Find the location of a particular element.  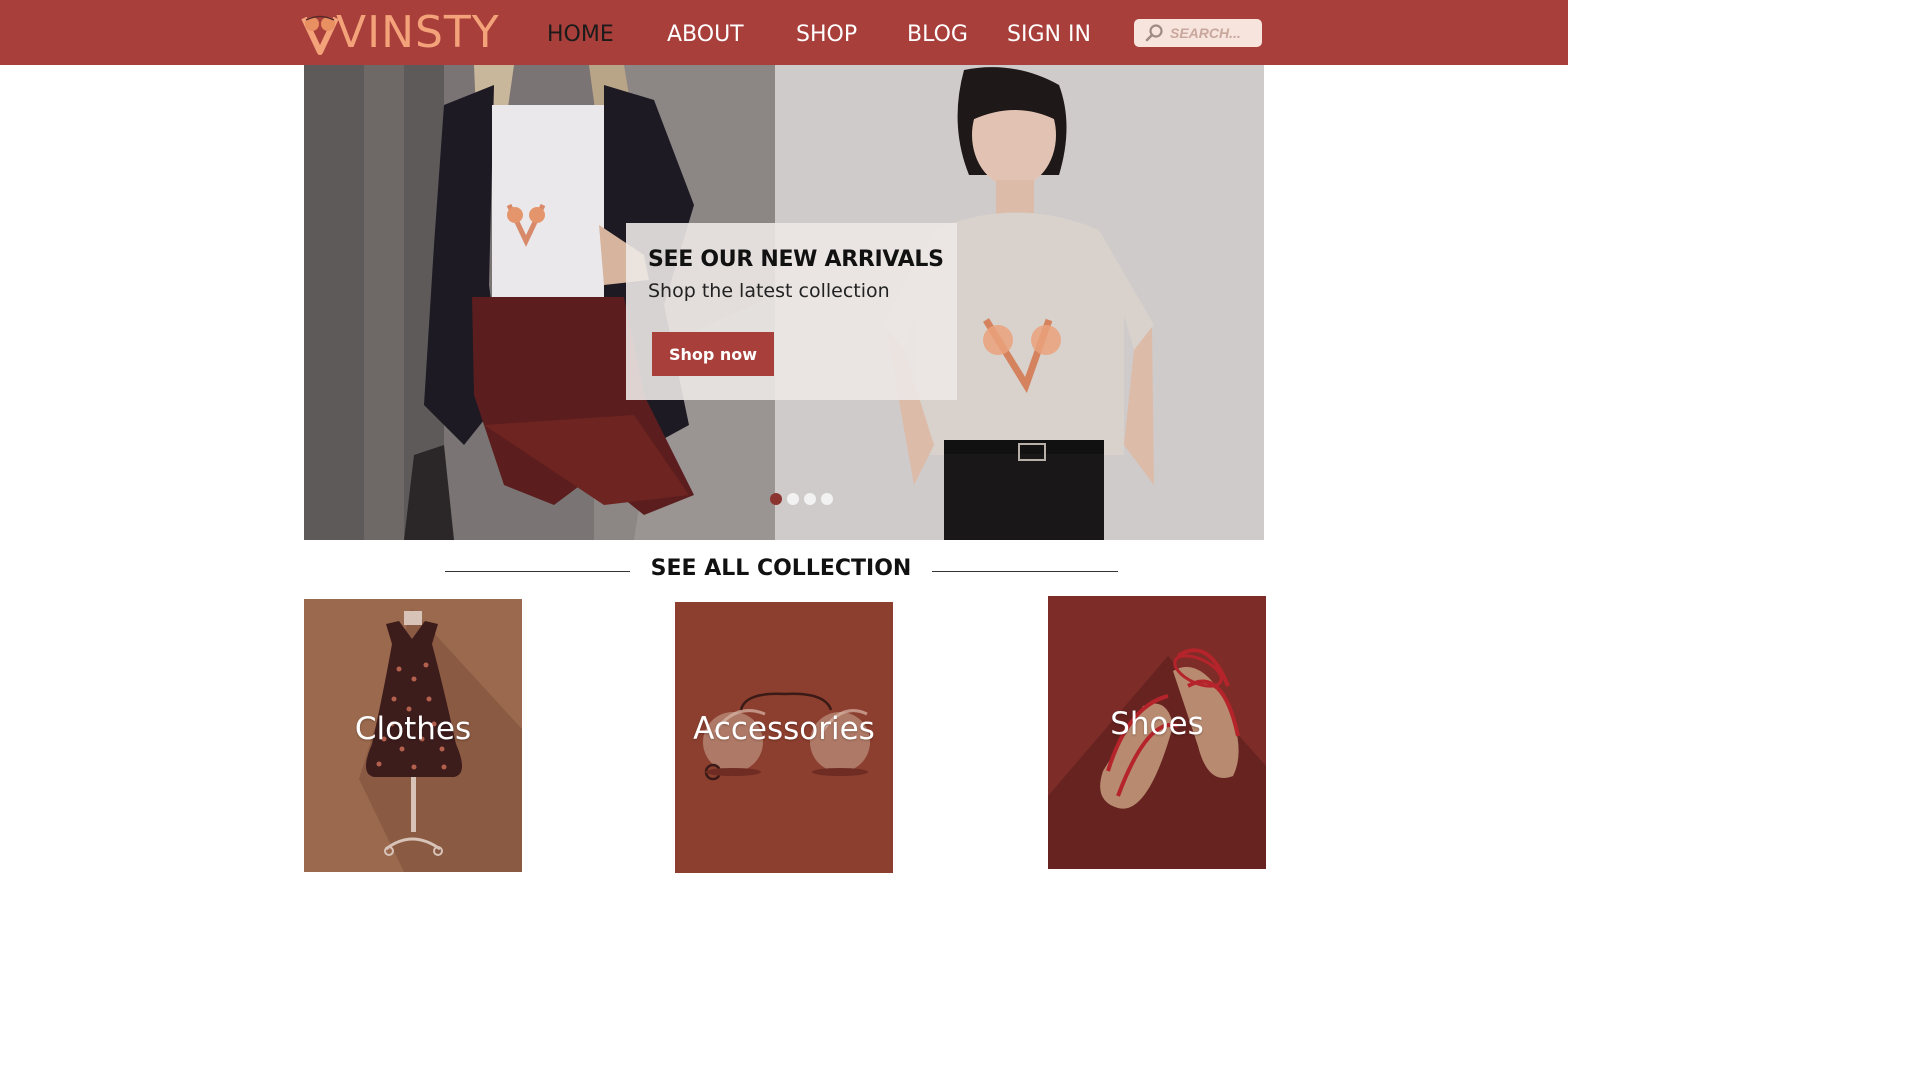

nav-shop: SHOP is located at coordinates (826, 35).